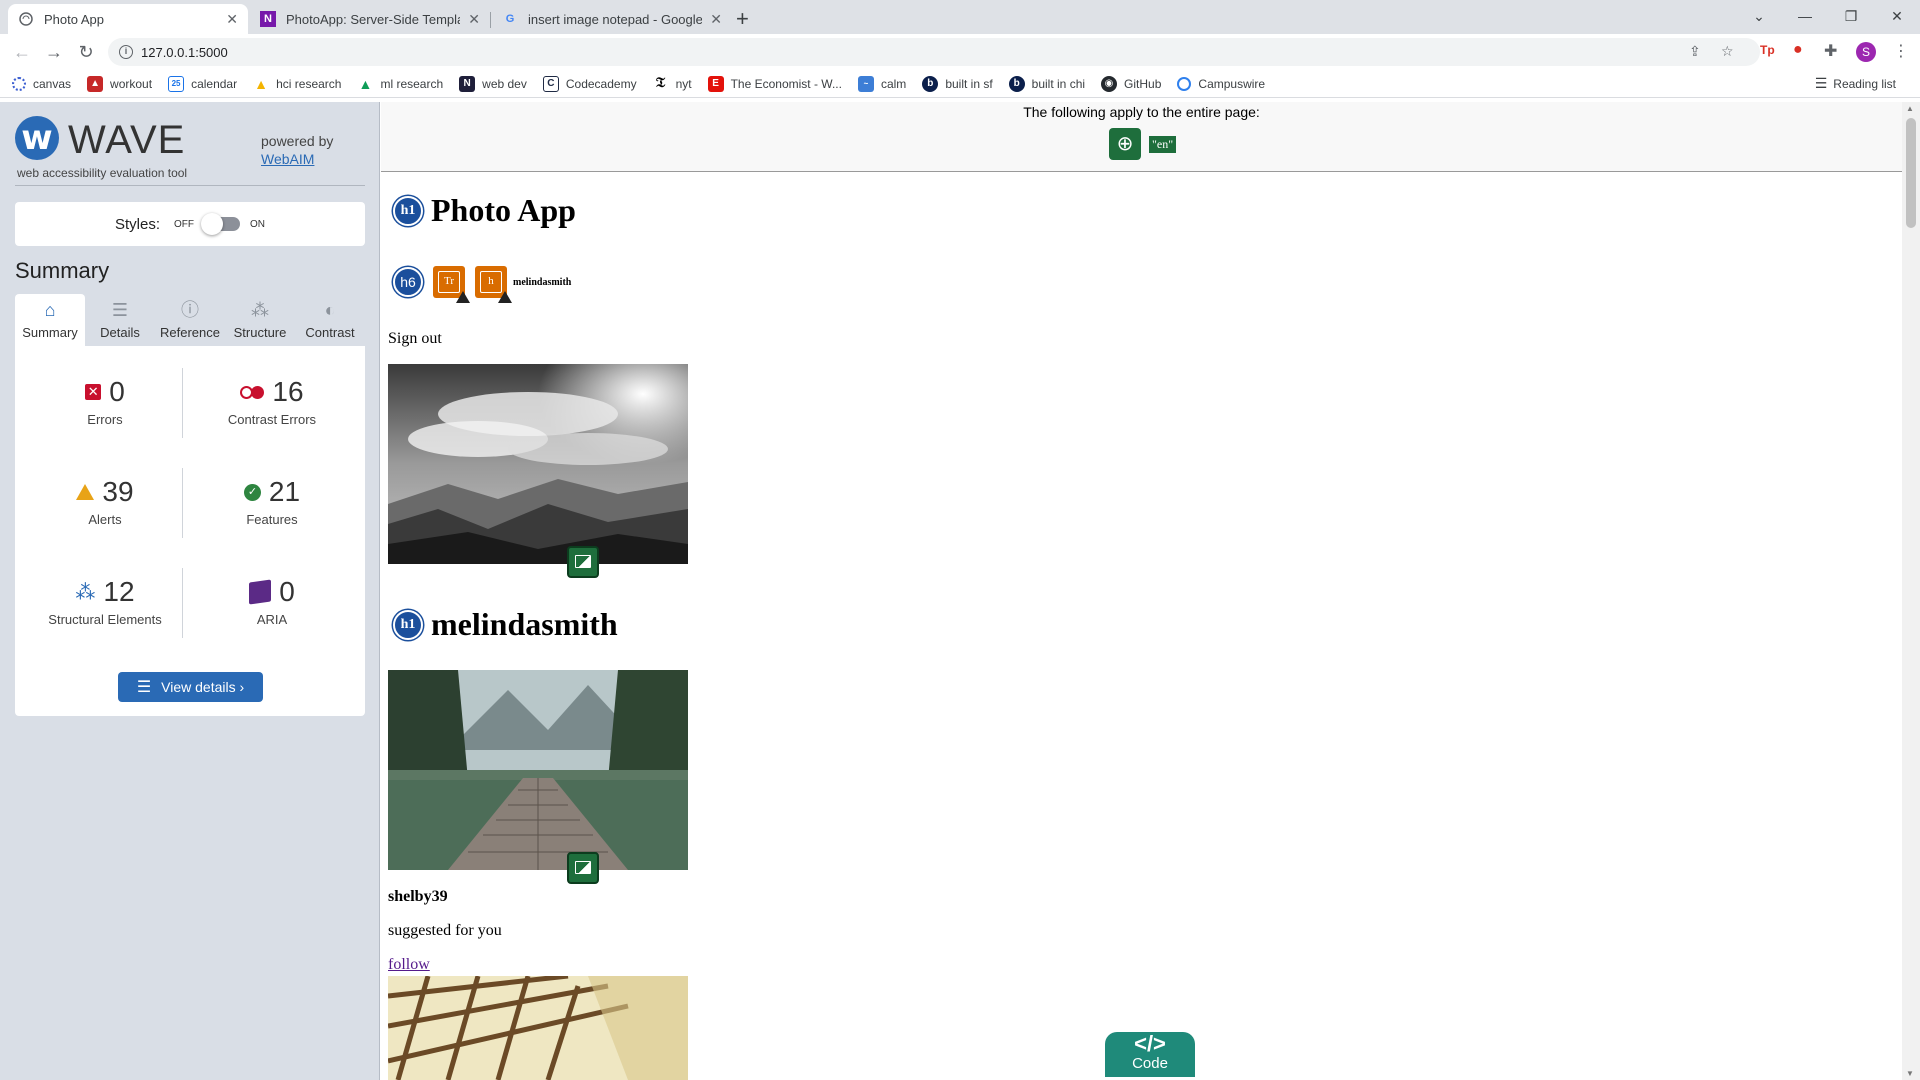  I want to click on sign-out-text: Sign out, so click(415, 339).